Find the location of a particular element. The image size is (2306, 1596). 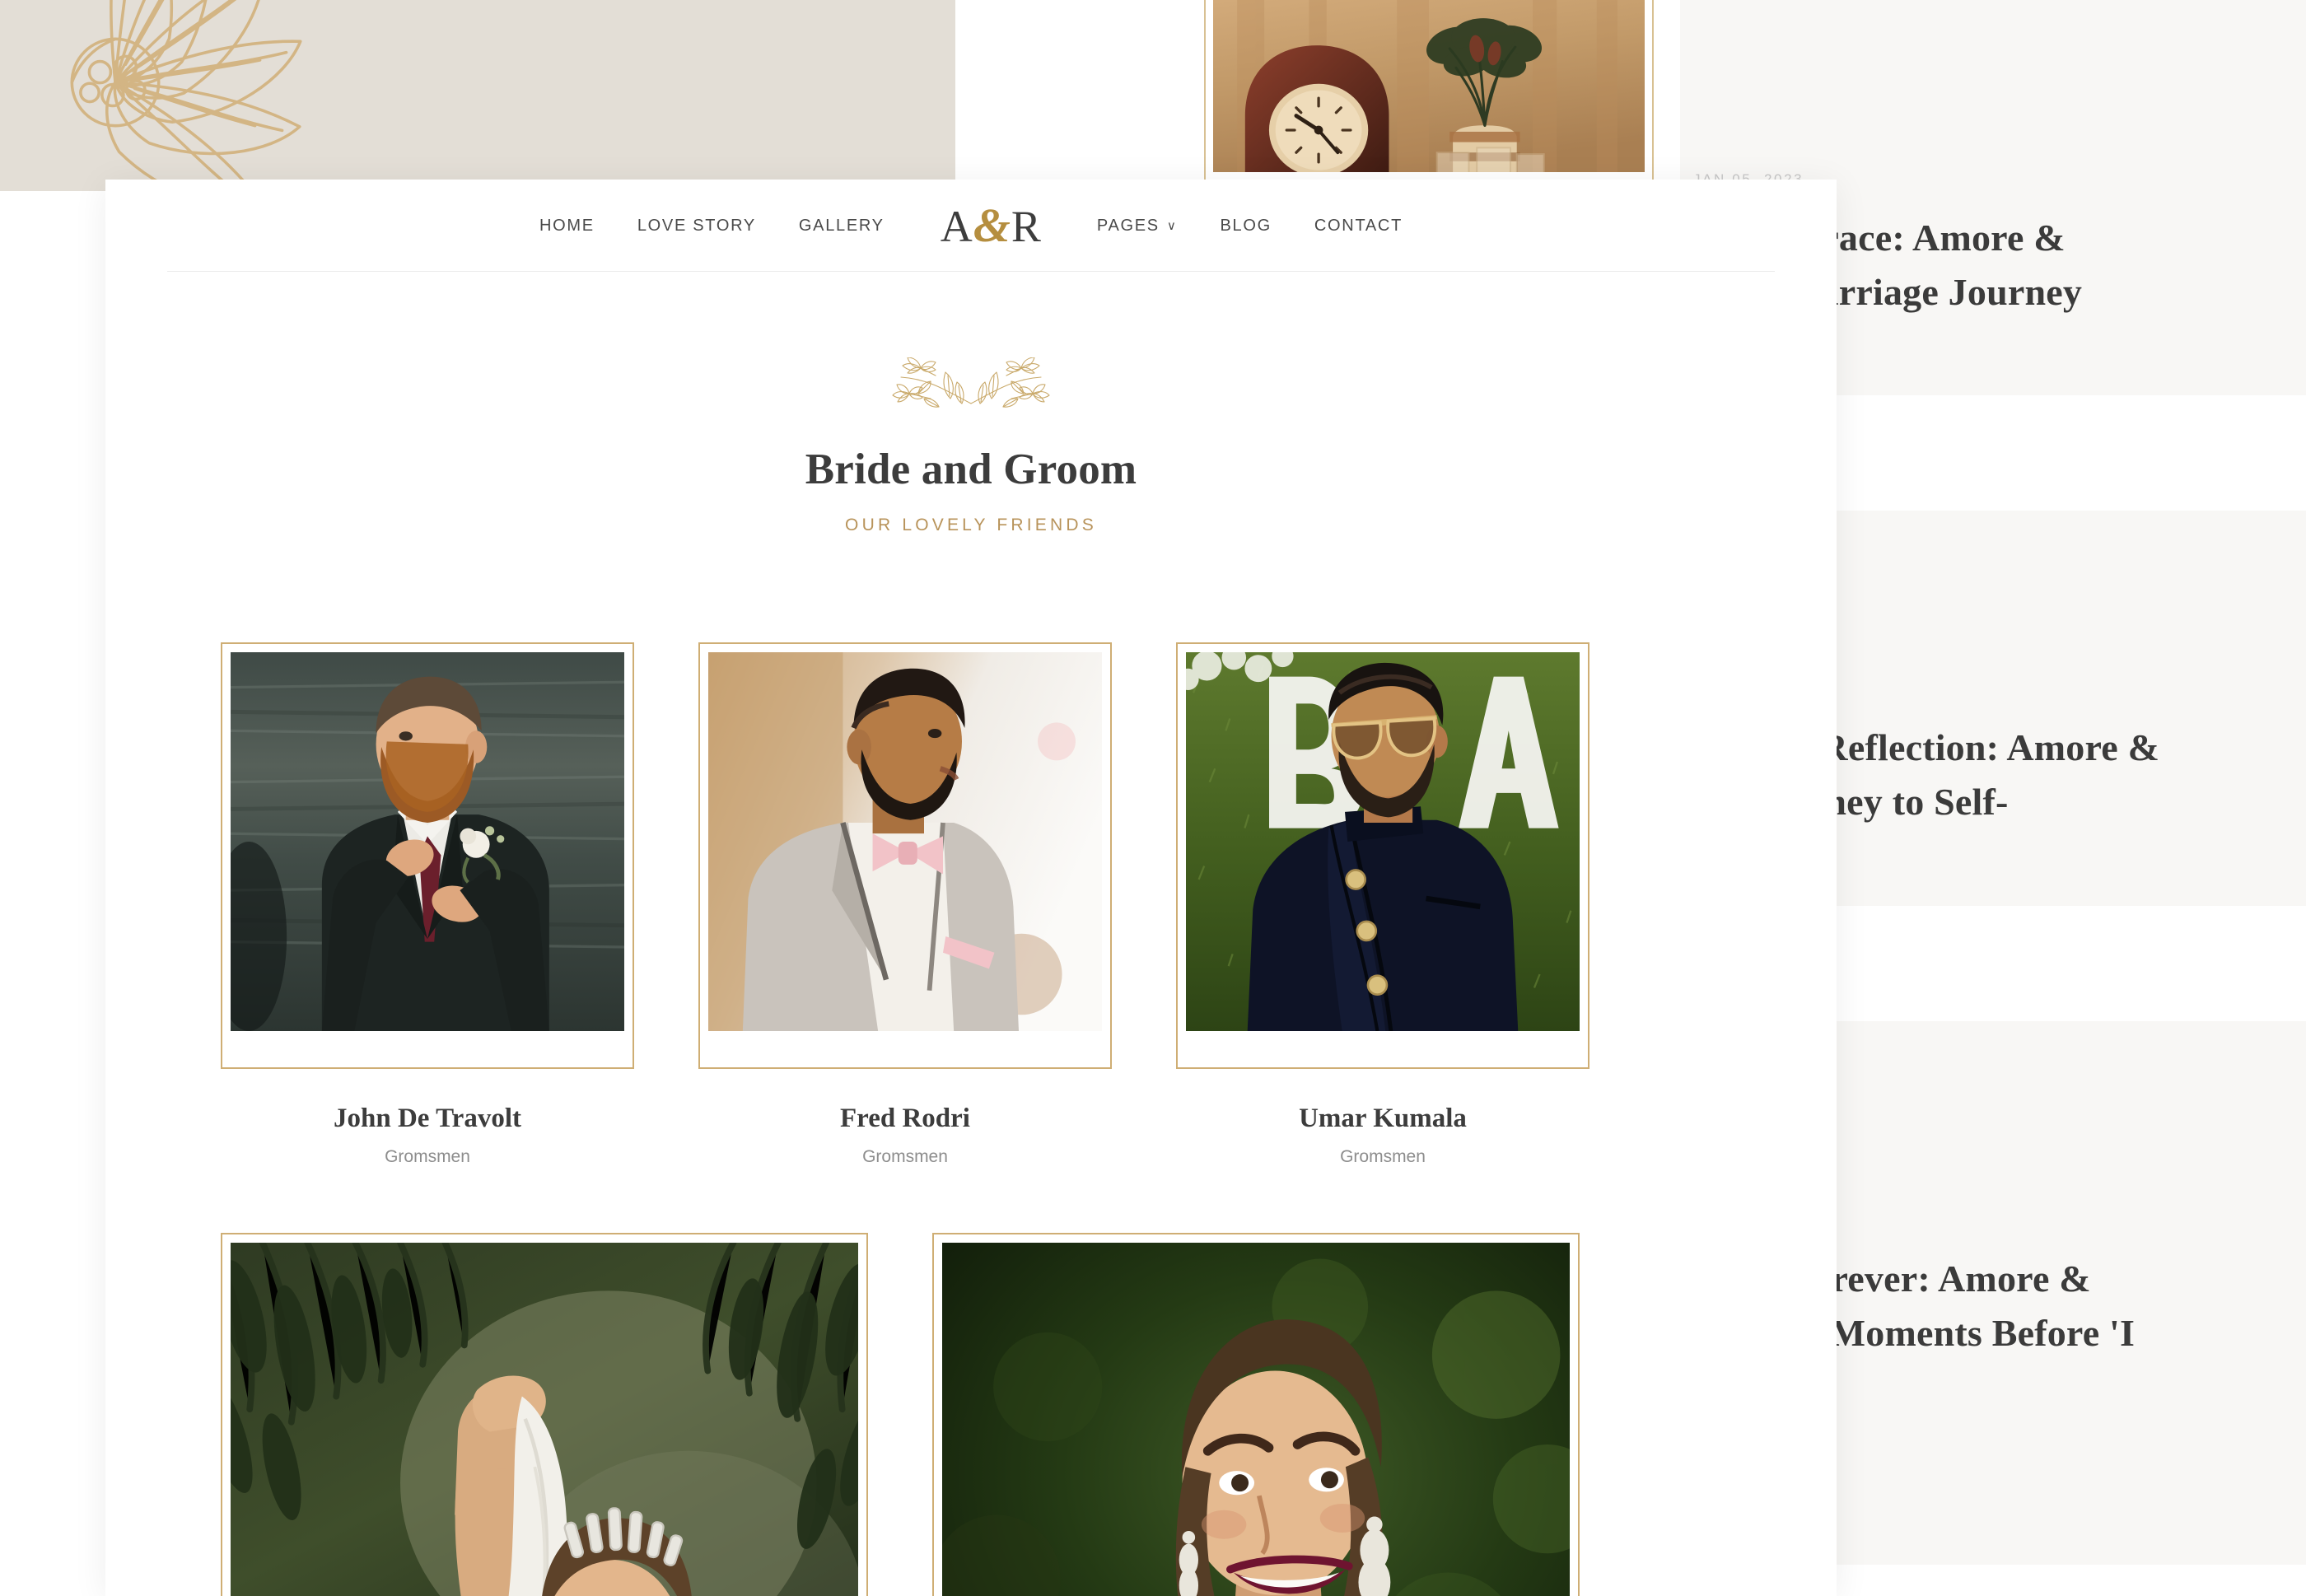

page-title: Bride and Groom is located at coordinates (971, 469).